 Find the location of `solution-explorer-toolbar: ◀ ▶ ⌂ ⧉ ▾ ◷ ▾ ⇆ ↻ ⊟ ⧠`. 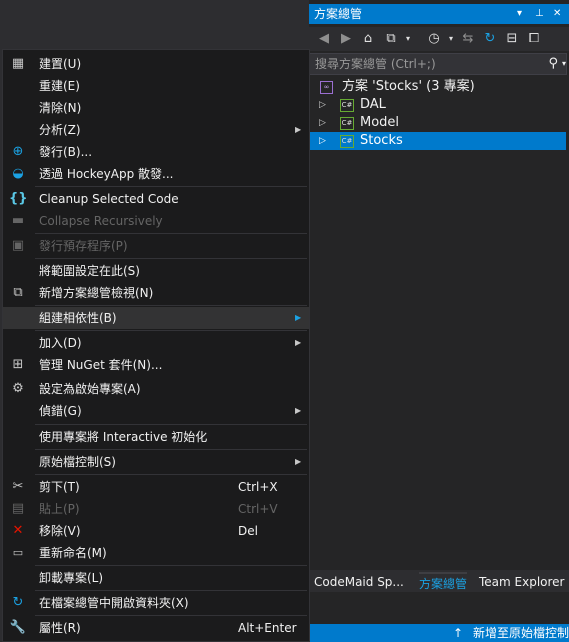

solution-explorer-toolbar: ◀ ▶ ⌂ ⧉ ▾ ◷ ▾ ⇆ ↻ ⊟ ⧠ is located at coordinates (439, 39).